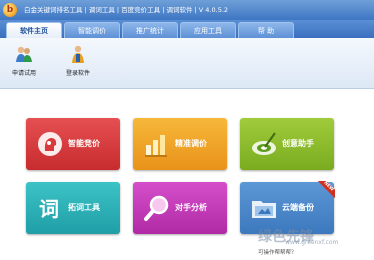  Describe the element at coordinates (298, 207) in the screenshot. I see `tile-cloud-backup-label: 云端备份` at that location.